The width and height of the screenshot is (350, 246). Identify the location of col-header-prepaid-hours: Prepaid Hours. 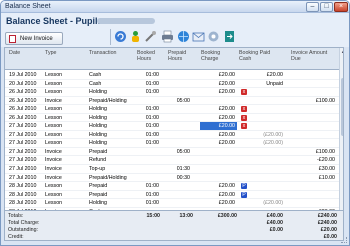
(180, 56).